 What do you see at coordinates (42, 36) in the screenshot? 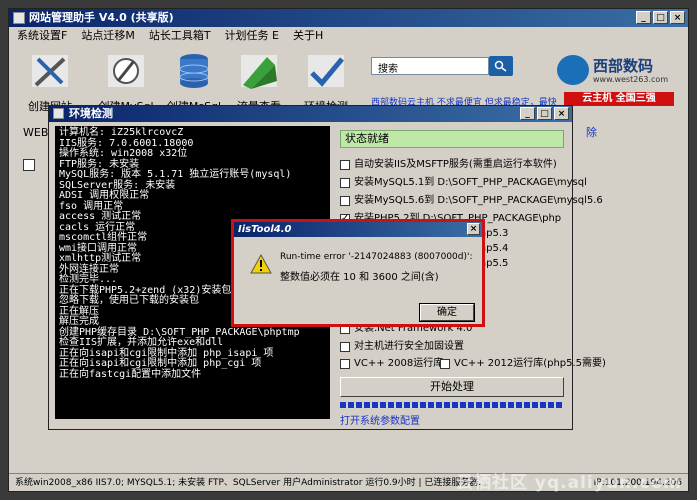
I see `menu-system-settings: 系统设置F` at bounding box center [42, 36].